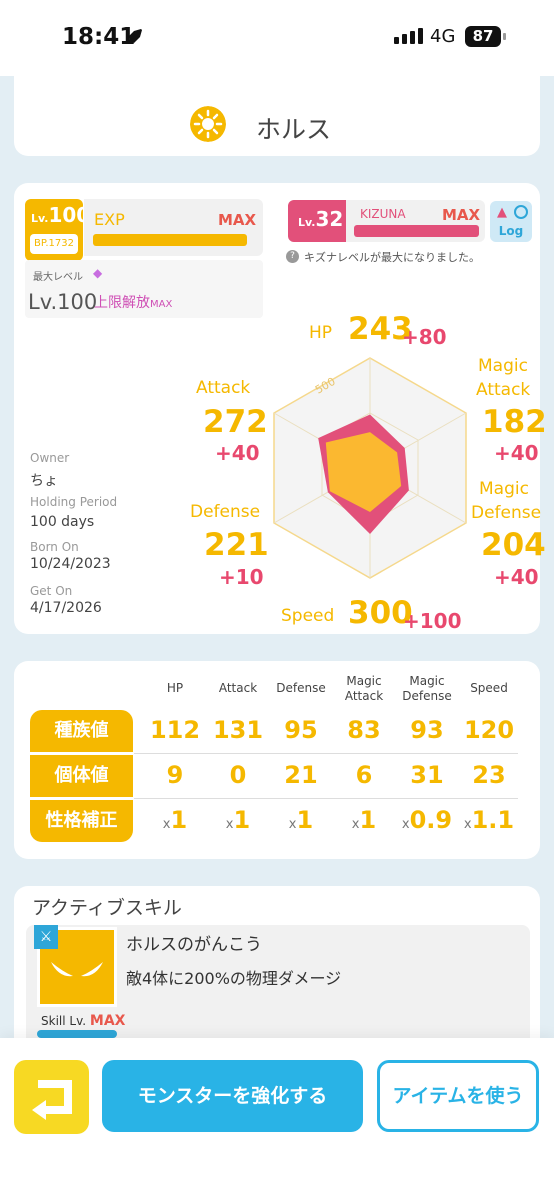 Image resolution: width=554 pixels, height=1200 pixels. Describe the element at coordinates (44, 481) in the screenshot. I see `owner-value: ちょ` at that location.